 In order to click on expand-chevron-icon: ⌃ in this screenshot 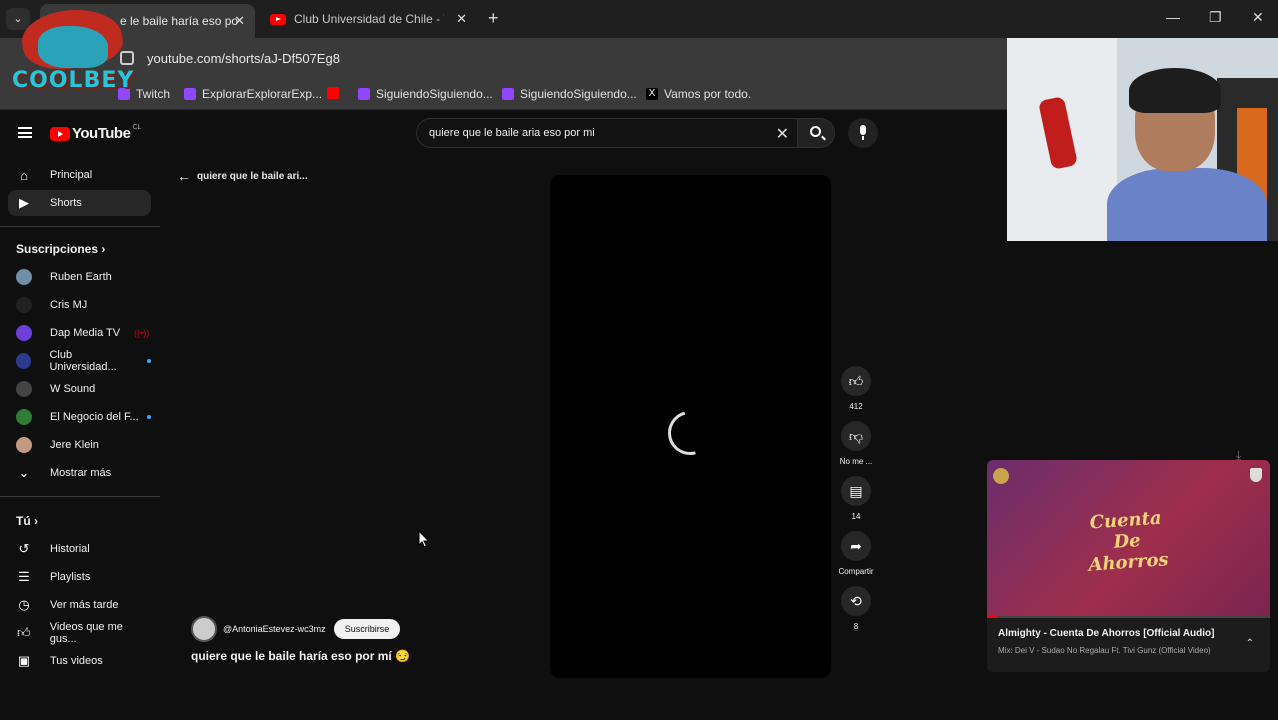, I will do `click(1250, 643)`.